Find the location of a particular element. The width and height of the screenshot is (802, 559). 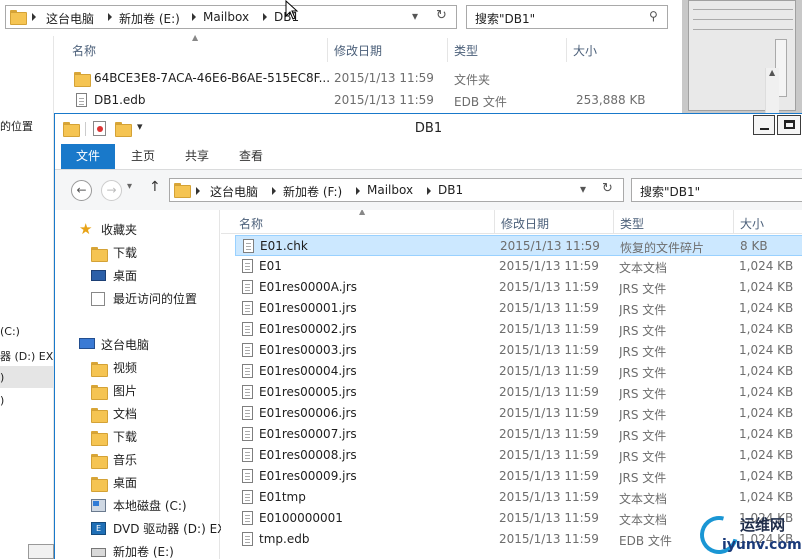

background-scroll-thumb is located at coordinates (41, 551).